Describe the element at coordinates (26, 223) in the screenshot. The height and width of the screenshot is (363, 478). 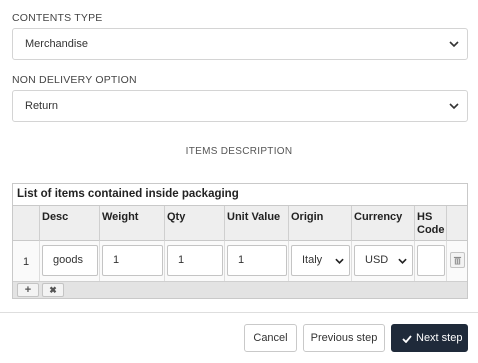
I see `header-rownum` at that location.